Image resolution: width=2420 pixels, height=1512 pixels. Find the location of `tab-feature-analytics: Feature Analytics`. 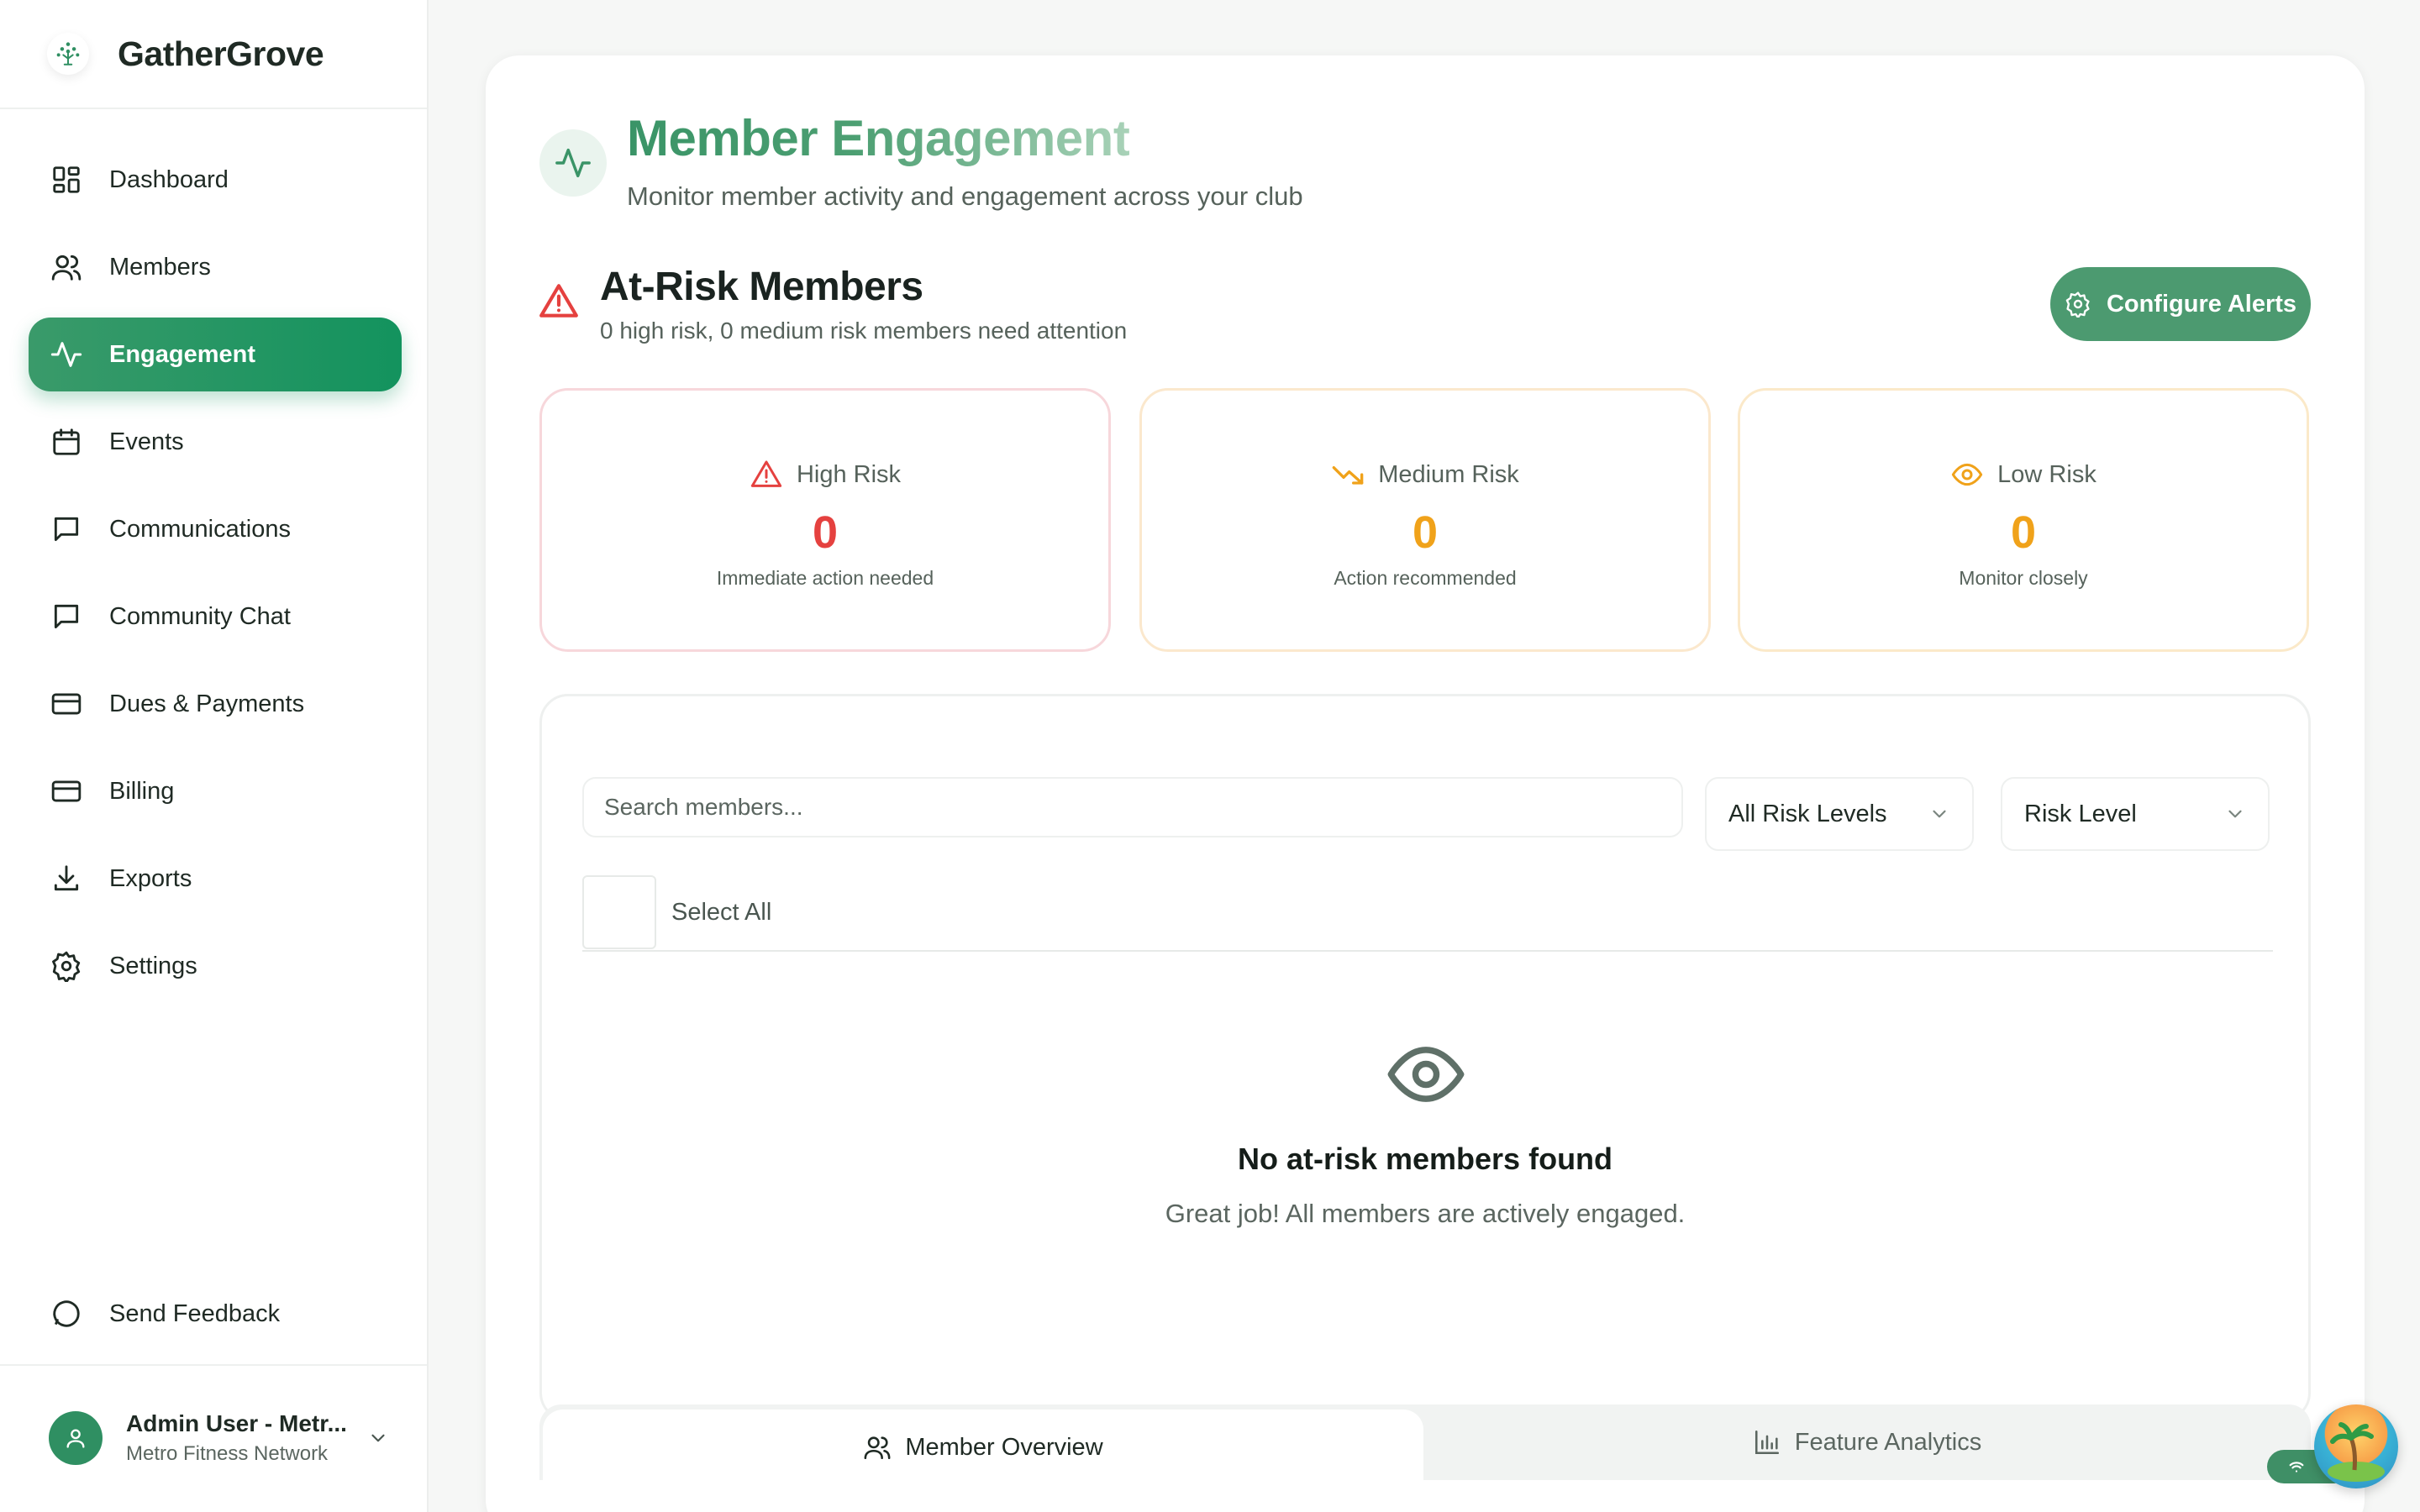

tab-feature-analytics: Feature Analytics is located at coordinates (1867, 1442).